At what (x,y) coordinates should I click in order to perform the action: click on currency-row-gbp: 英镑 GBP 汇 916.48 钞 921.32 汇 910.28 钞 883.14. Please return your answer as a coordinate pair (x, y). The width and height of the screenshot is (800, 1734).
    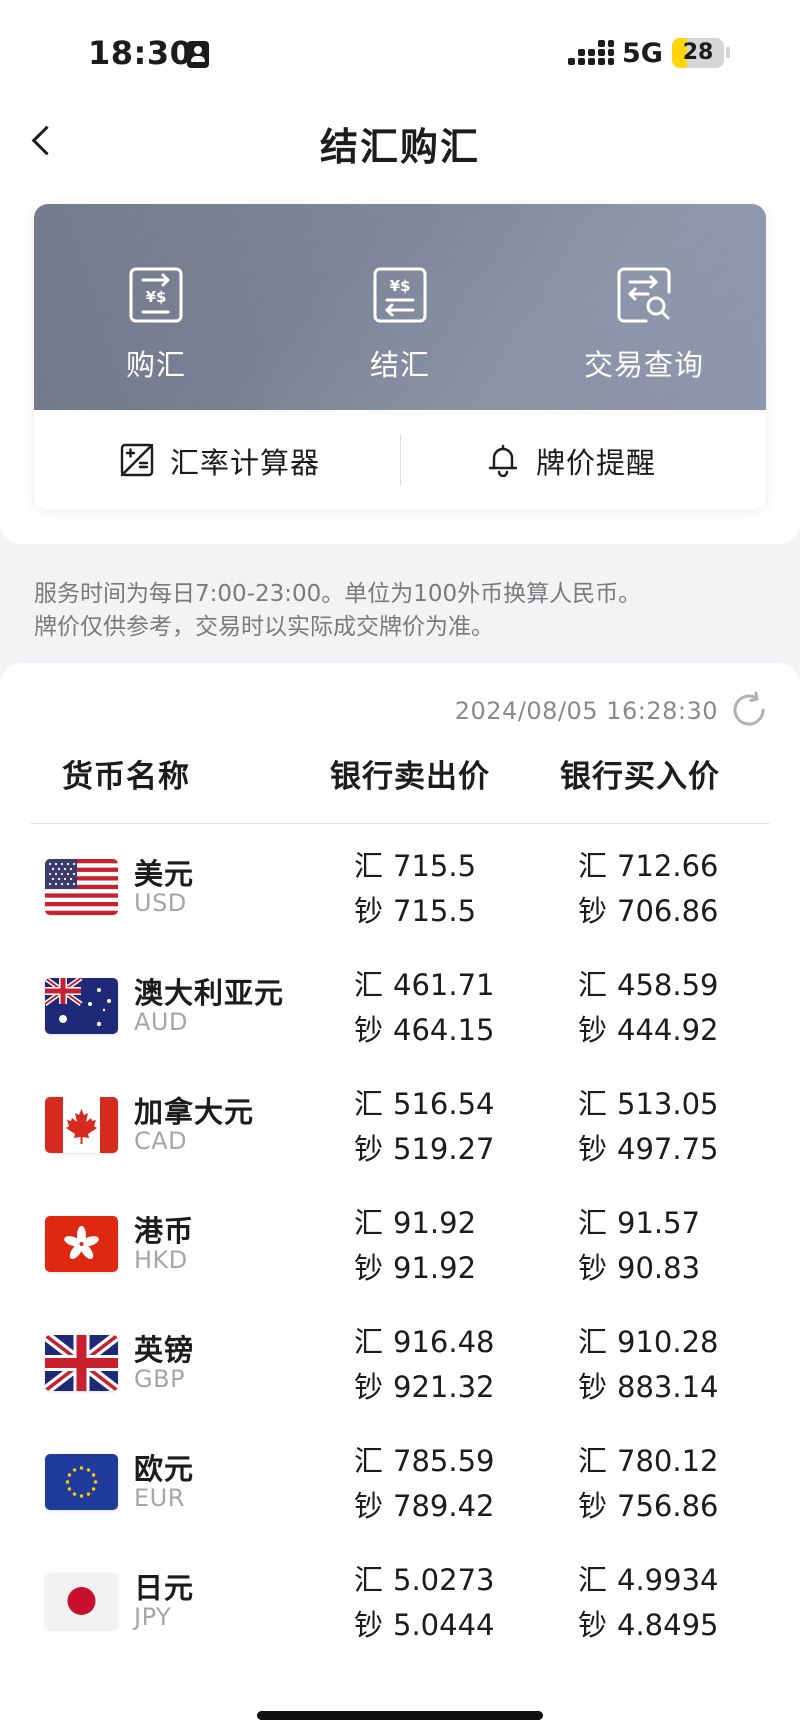
    Looking at the image, I should click on (400, 1366).